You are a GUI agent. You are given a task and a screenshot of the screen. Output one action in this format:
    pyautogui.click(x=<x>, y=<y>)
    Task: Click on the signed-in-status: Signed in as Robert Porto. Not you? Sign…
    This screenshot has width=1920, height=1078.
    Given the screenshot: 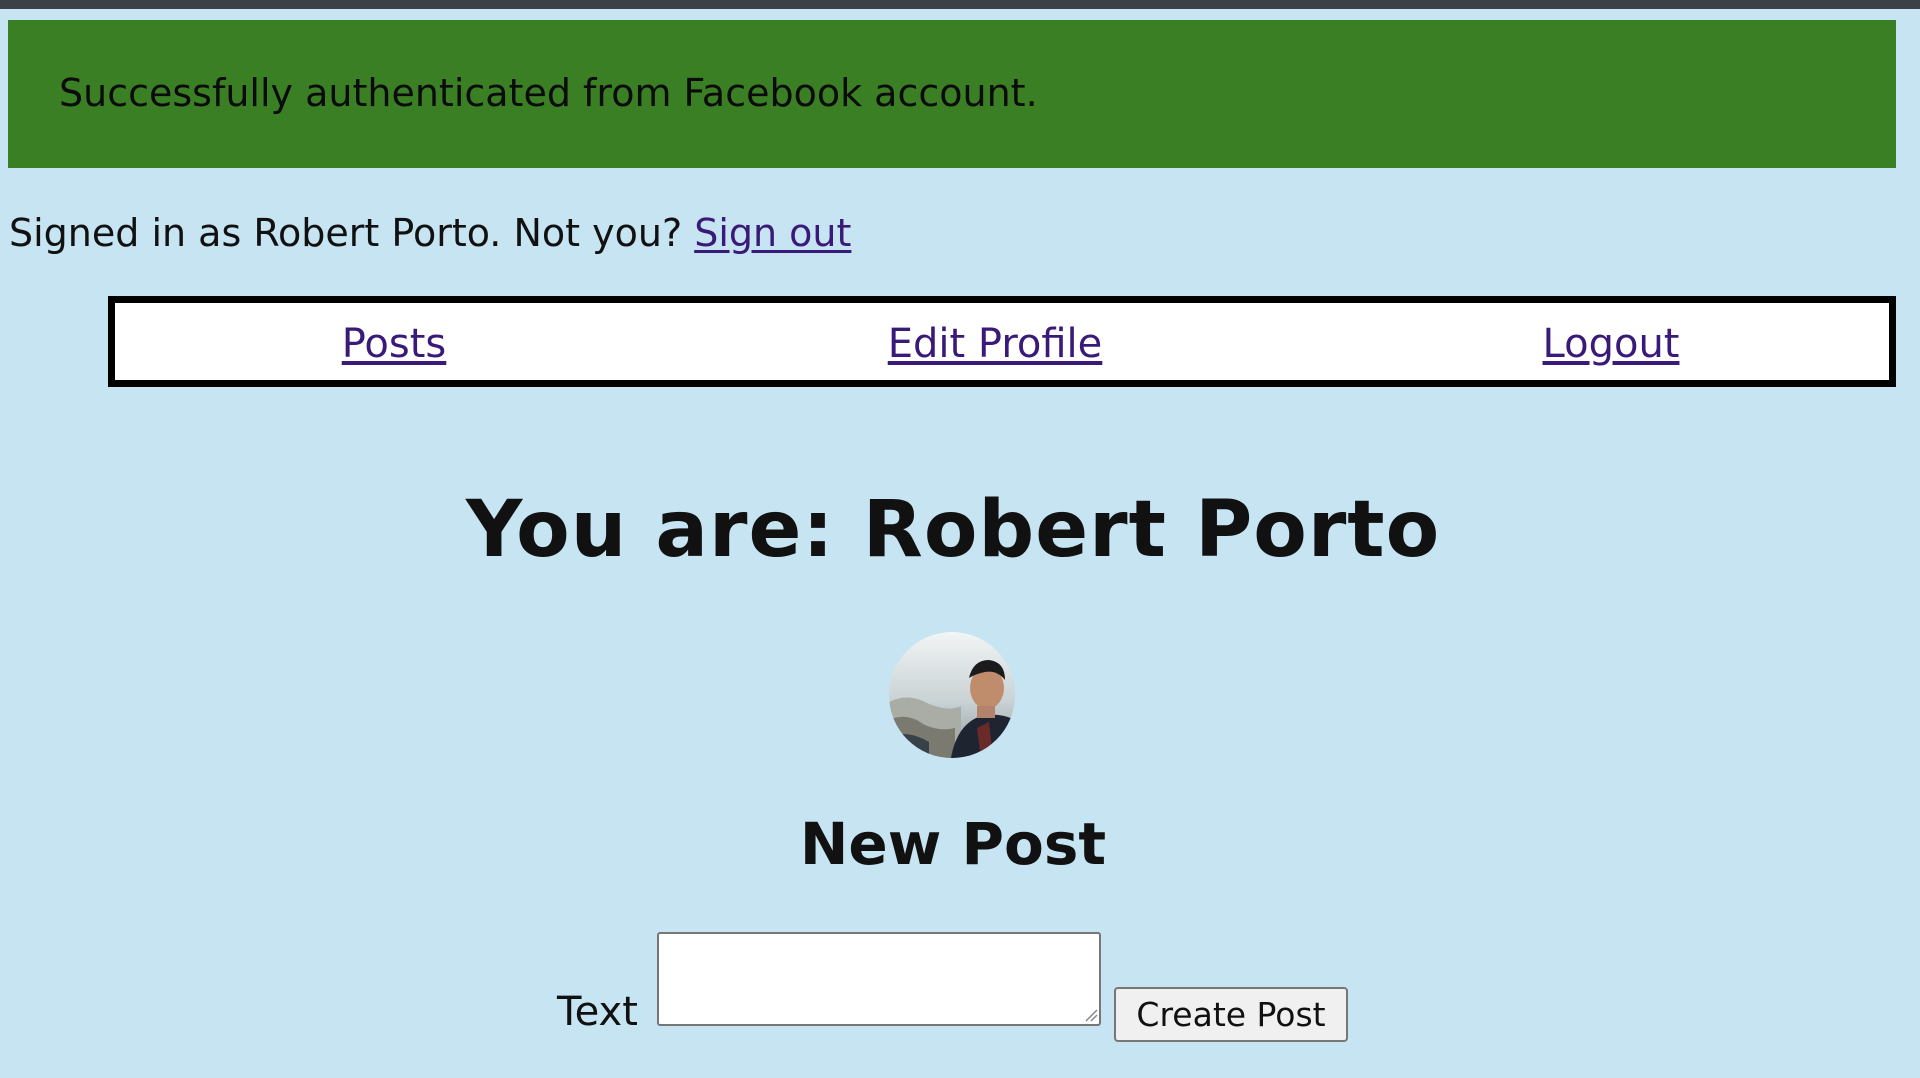 What is the action you would take?
    pyautogui.click(x=430, y=233)
    